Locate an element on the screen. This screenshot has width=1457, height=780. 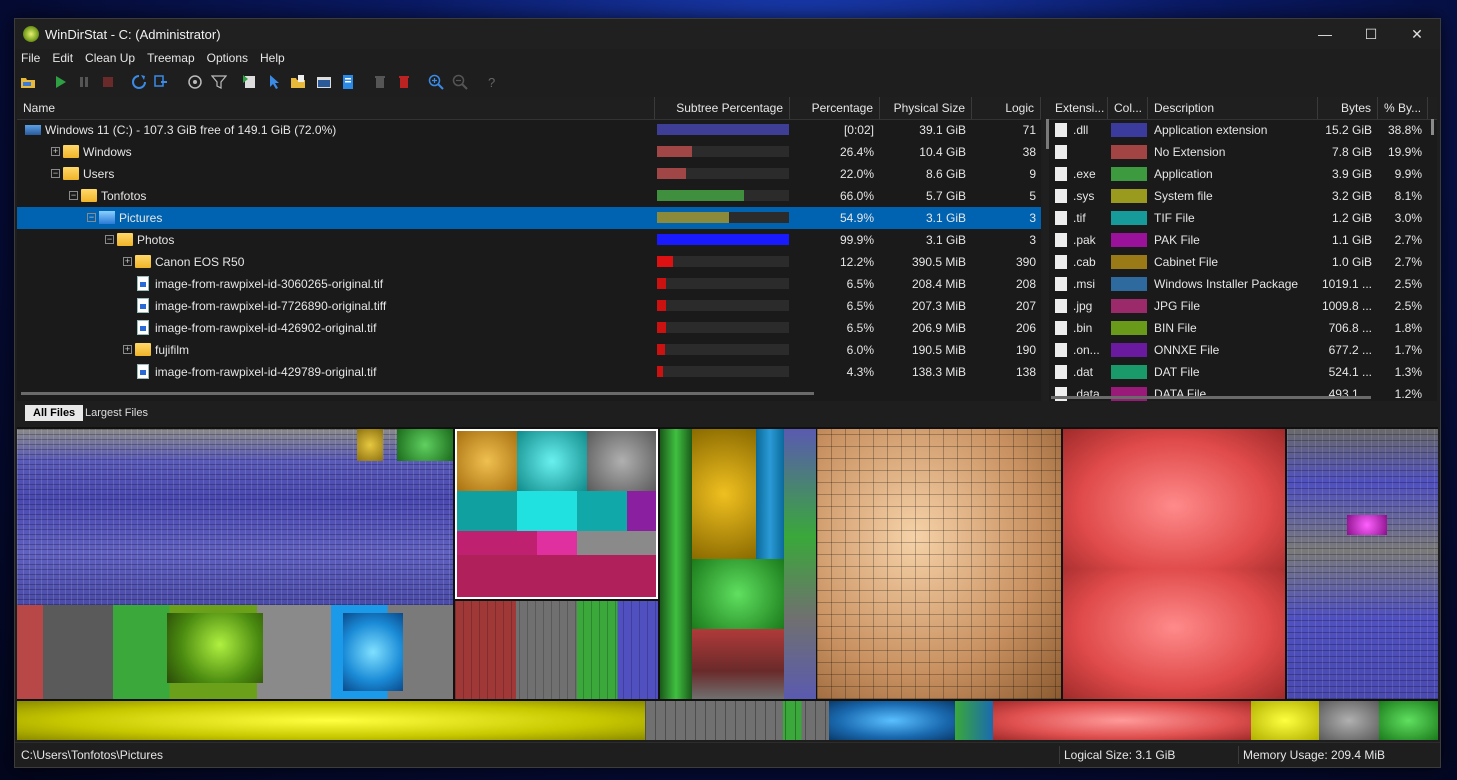
menu-file: File is located at coordinates (30, 57).